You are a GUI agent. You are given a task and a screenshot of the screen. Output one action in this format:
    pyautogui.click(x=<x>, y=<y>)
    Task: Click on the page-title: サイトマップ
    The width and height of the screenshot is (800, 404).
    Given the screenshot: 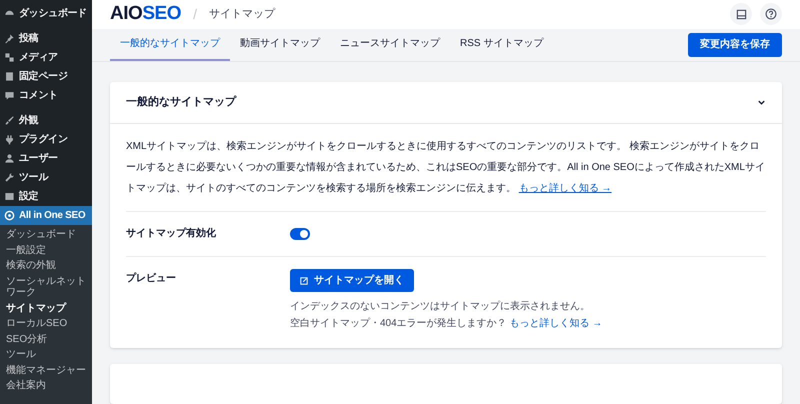 What is the action you would take?
    pyautogui.click(x=241, y=14)
    